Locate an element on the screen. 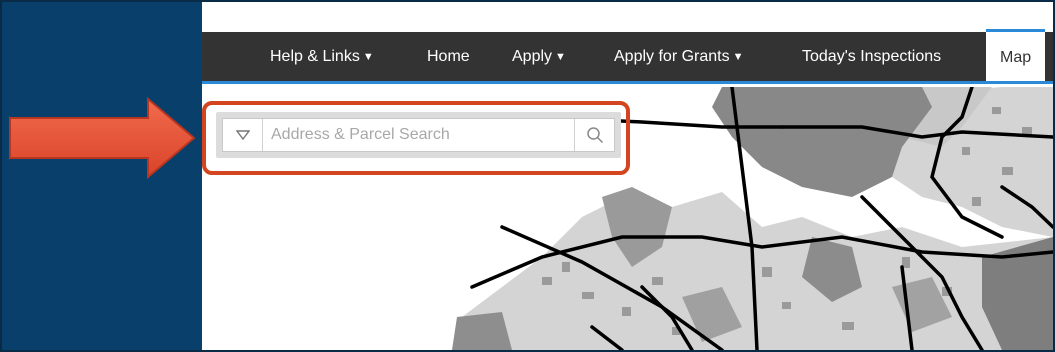  nav-help-links: Help & Links ▼ is located at coordinates (322, 56).